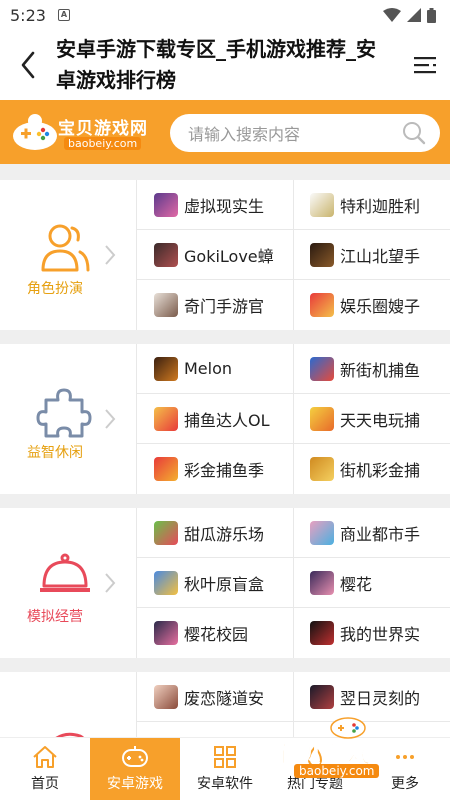 Image resolution: width=450 pixels, height=800 pixels. What do you see at coordinates (229, 256) in the screenshot?
I see `game-name: GokiLove蟑` at bounding box center [229, 256].